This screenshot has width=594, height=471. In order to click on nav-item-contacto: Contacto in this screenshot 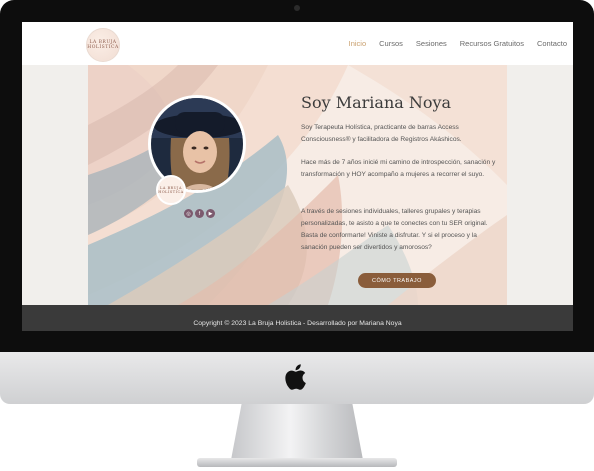, I will do `click(552, 43)`.